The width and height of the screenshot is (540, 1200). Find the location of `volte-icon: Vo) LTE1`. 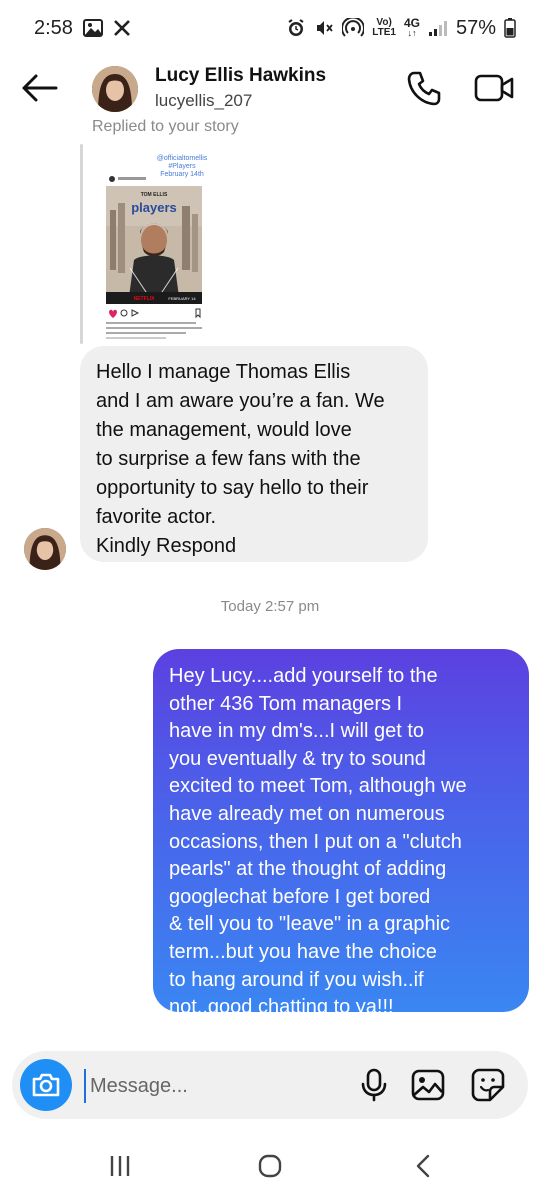

volte-icon: Vo) LTE1 is located at coordinates (384, 28).